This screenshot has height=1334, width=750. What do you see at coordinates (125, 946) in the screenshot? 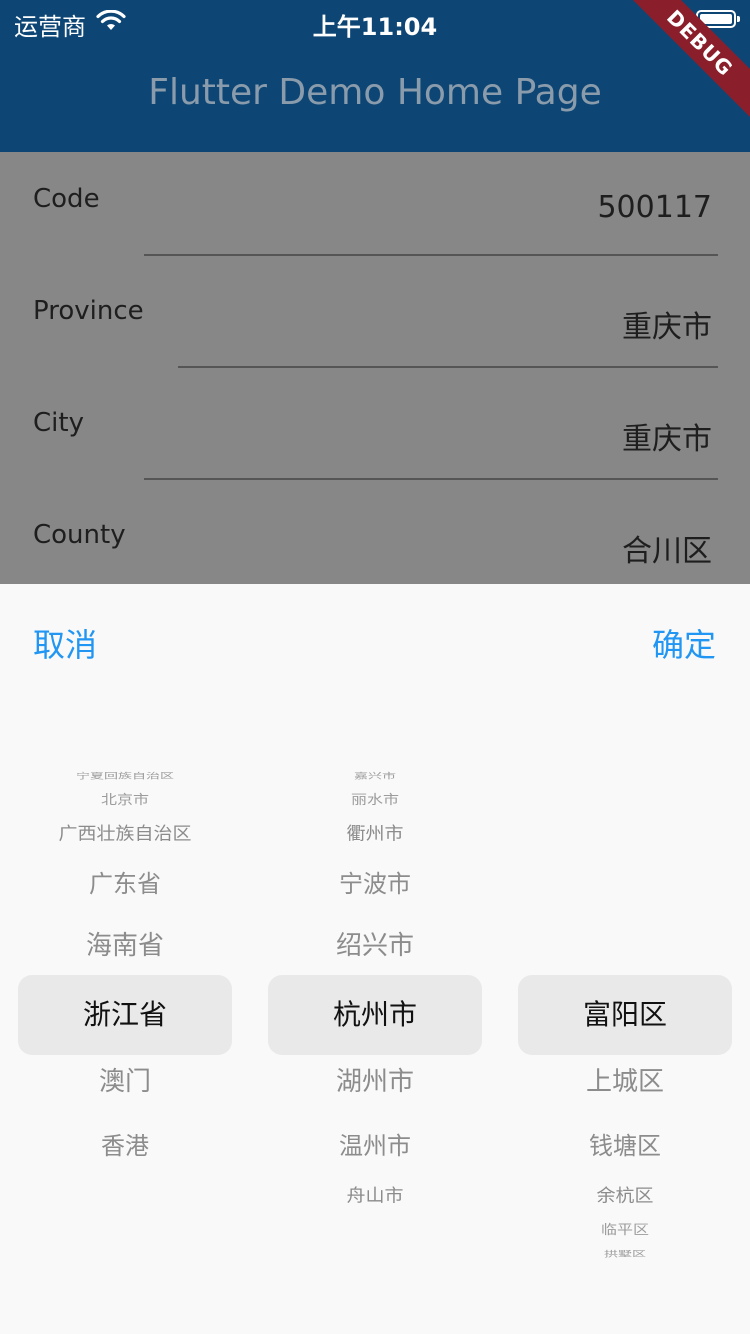
I see `picker-item: 海南省` at bounding box center [125, 946].